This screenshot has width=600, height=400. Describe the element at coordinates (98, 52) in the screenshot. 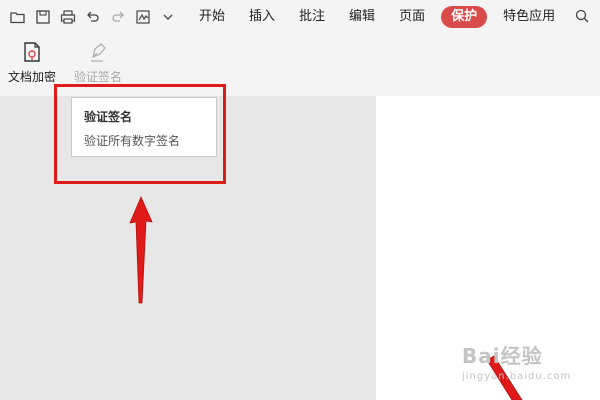

I see `pen-nib-icon` at that location.